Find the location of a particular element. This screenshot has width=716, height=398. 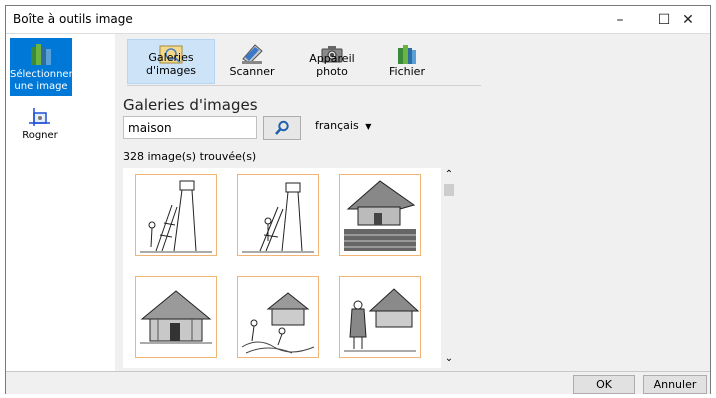

tab-camera-label: Appareil photo is located at coordinates (332, 65).